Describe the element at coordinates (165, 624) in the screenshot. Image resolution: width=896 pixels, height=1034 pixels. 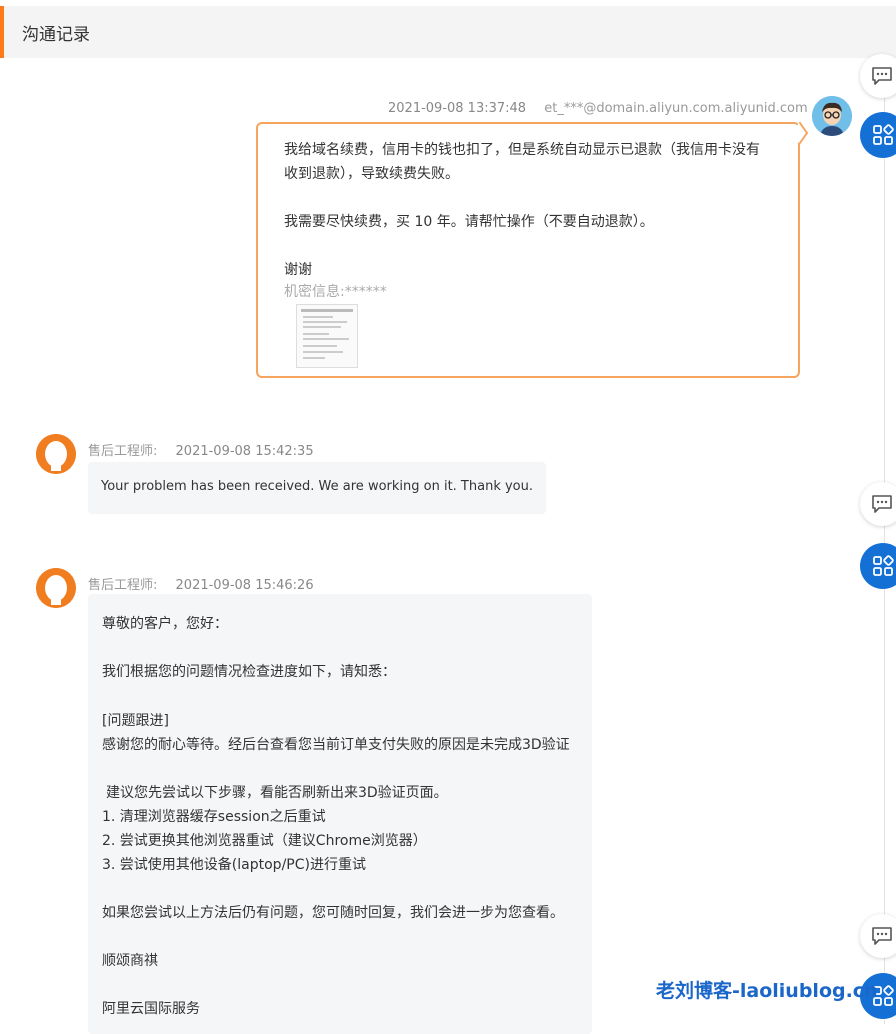
I see `message-line: 尊敬的客户，您好：` at that location.